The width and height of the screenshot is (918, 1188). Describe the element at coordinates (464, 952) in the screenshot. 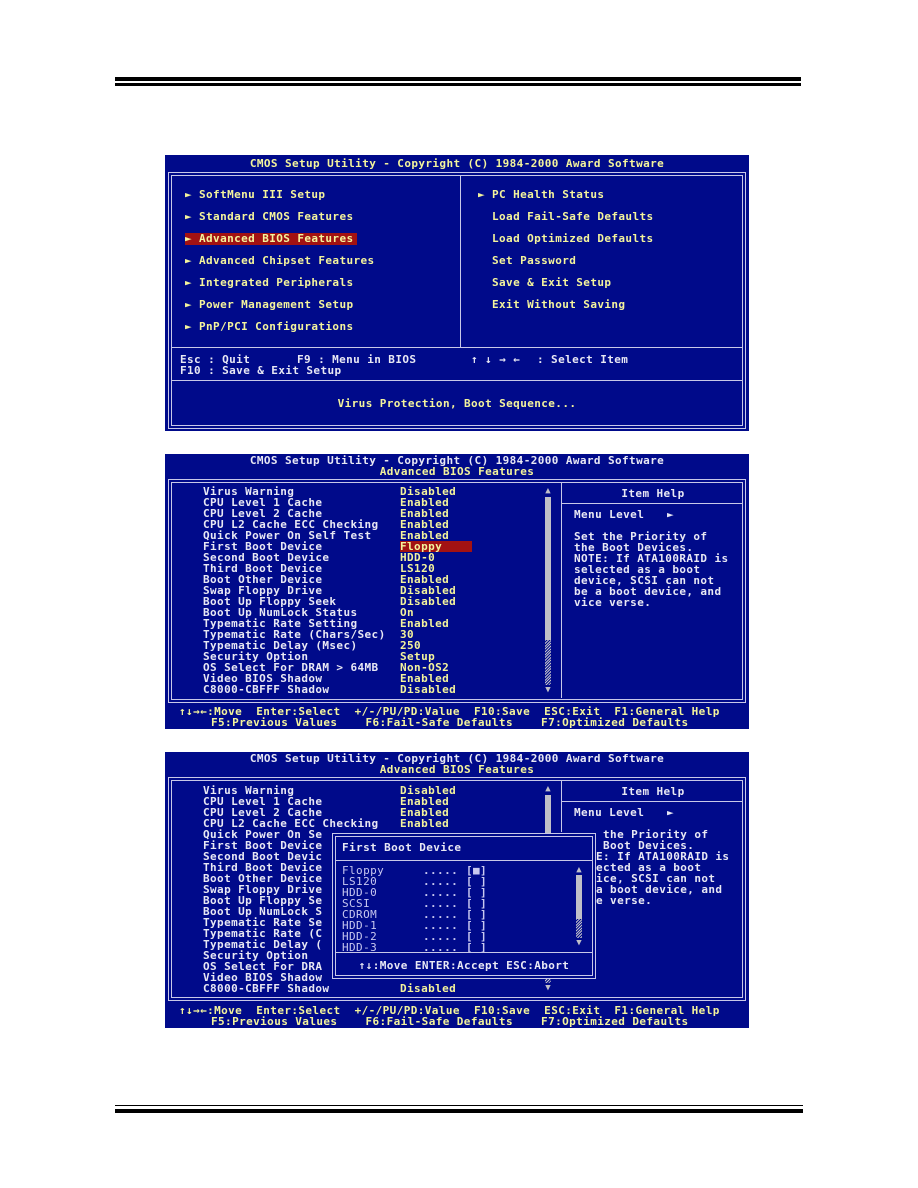

I see `popup-footer-divider` at that location.